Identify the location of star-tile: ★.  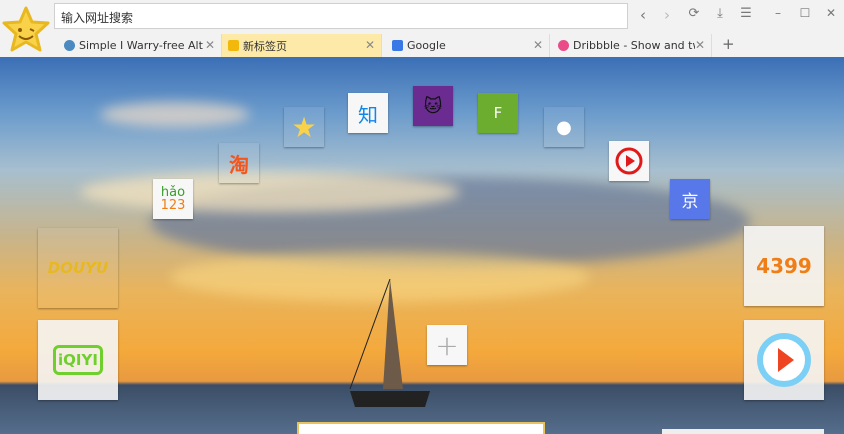
(304, 127).